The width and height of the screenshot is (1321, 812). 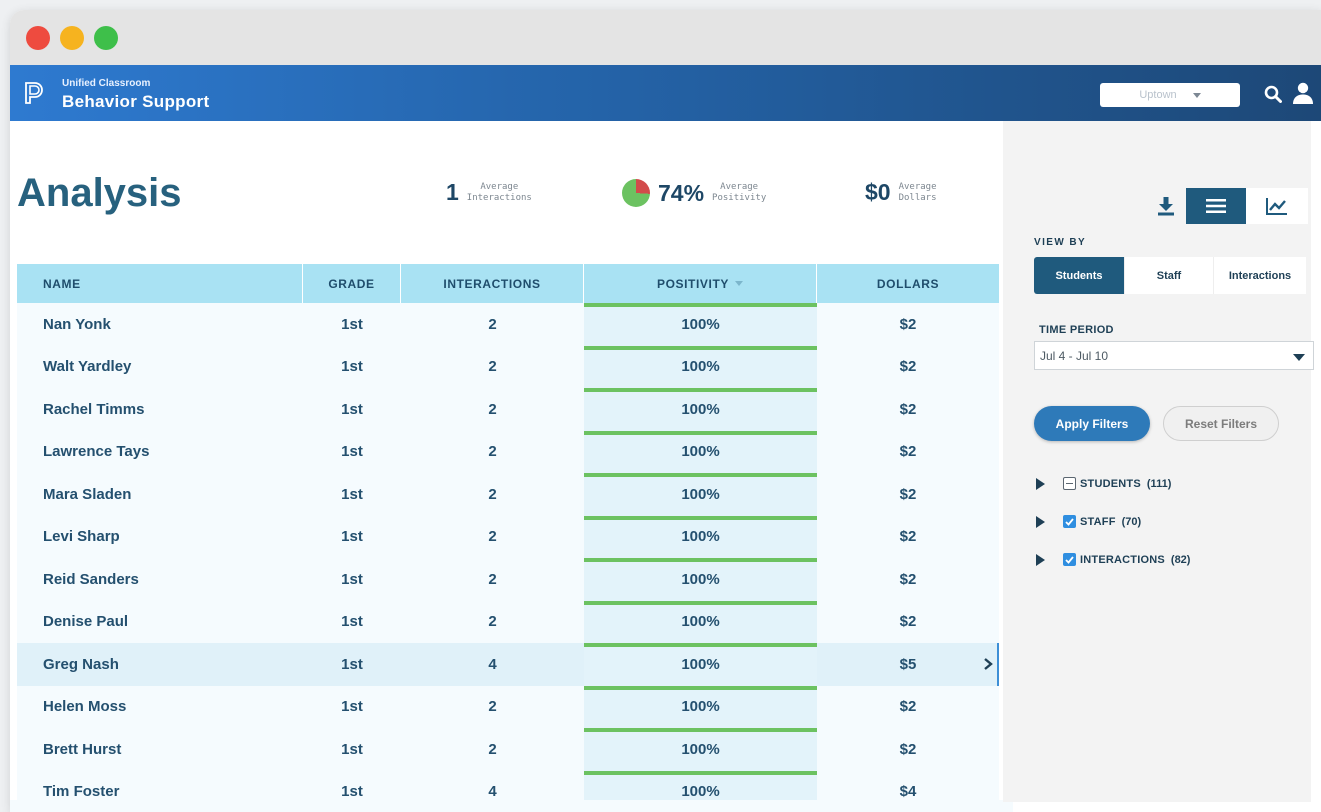 I want to click on stat-label: Average Positivity, so click(x=739, y=192).